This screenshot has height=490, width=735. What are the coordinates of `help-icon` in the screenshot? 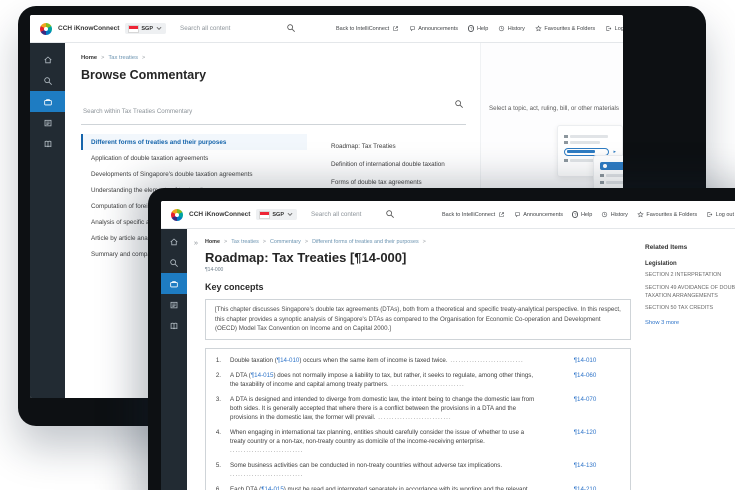 It's located at (471, 28).